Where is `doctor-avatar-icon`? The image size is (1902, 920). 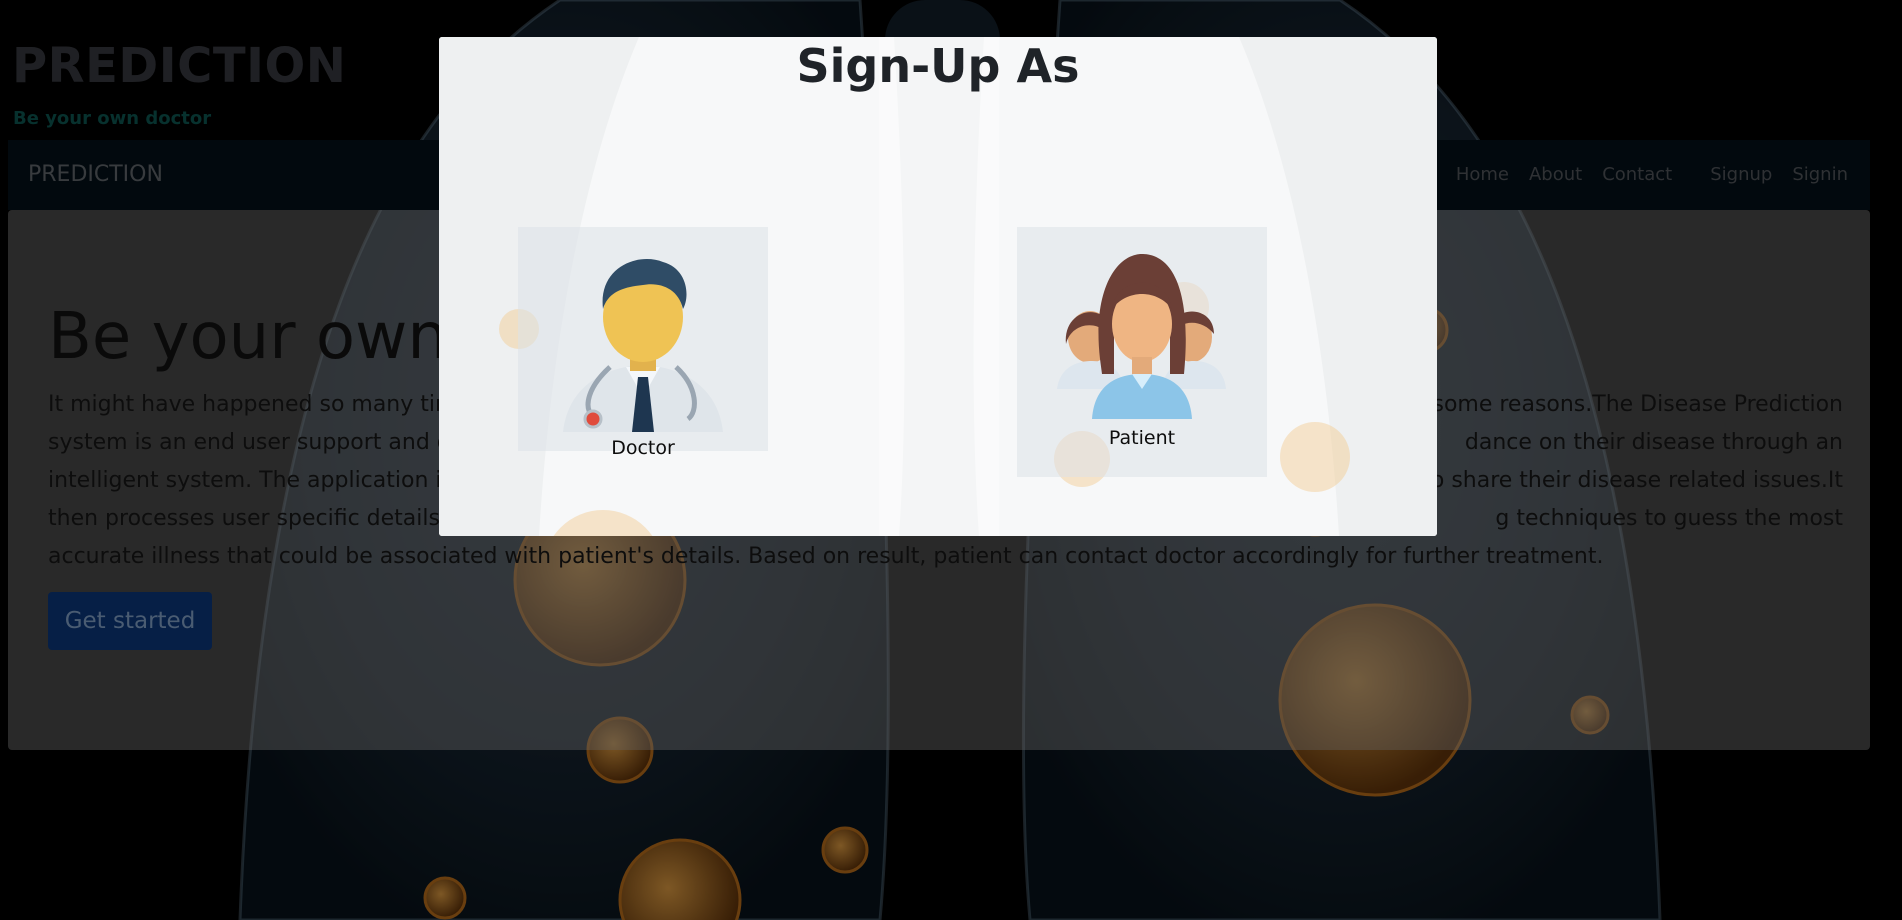 doctor-avatar-icon is located at coordinates (643, 345).